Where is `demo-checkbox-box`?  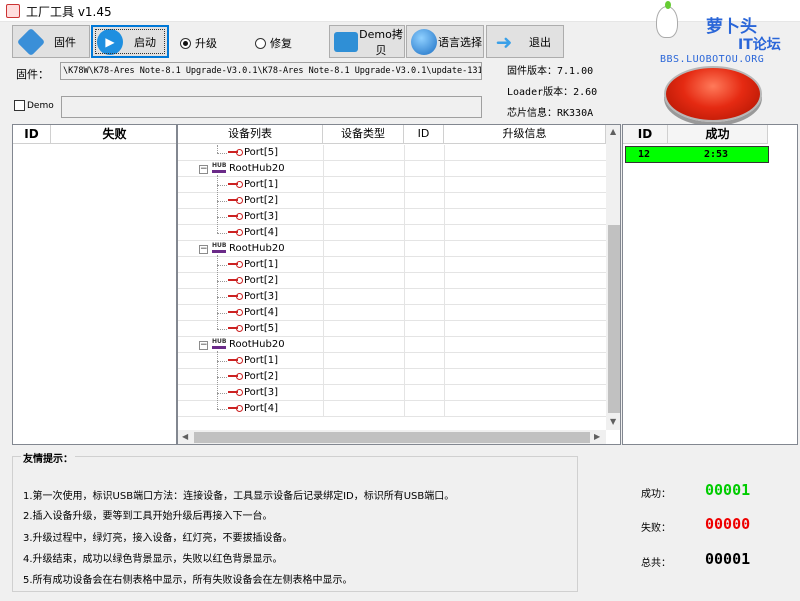 demo-checkbox-box is located at coordinates (19, 105).